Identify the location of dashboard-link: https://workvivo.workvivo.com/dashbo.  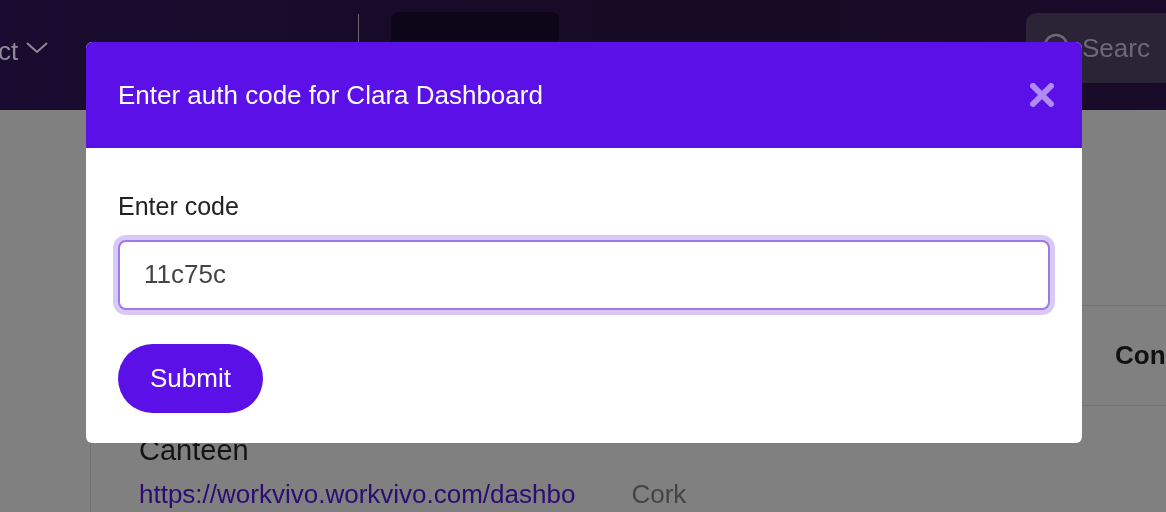
(357, 493).